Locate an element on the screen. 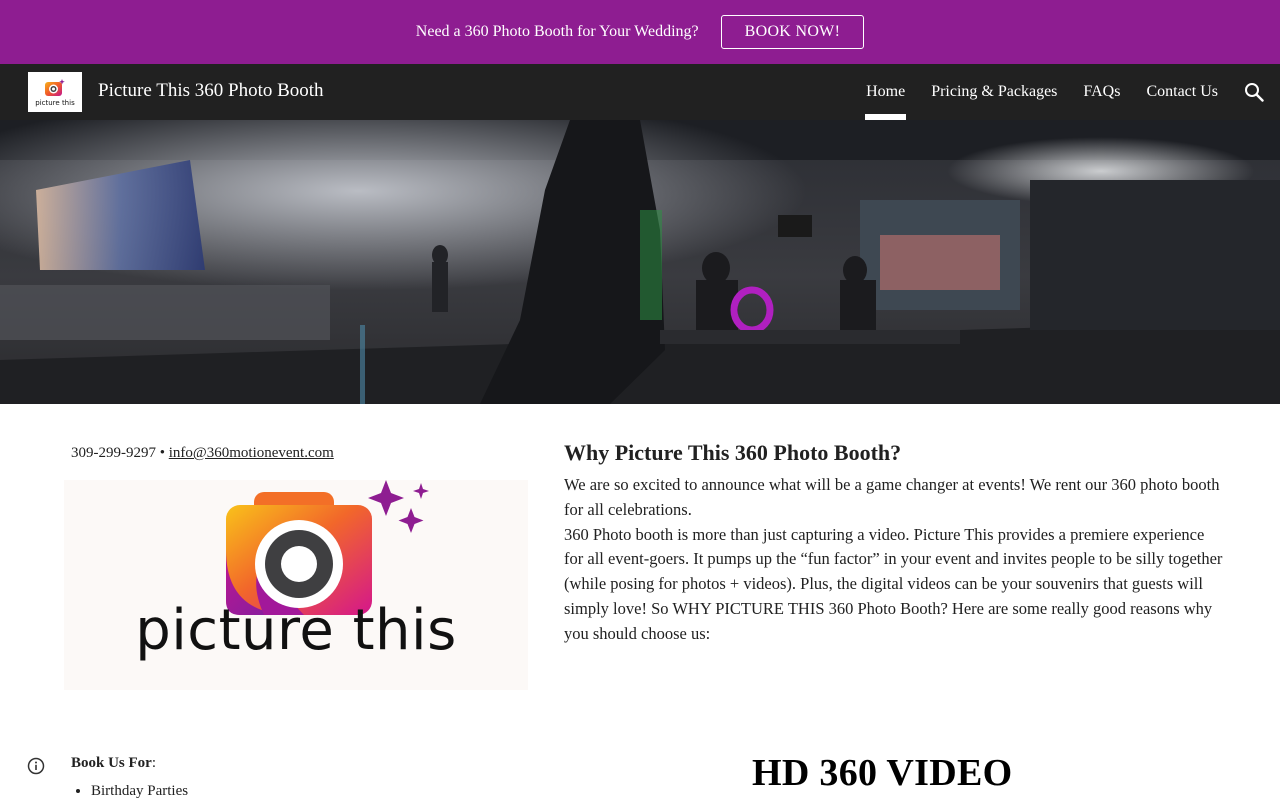 Image resolution: width=1280 pixels, height=800 pixels. brand-wordmark: picture this is located at coordinates (296, 630).